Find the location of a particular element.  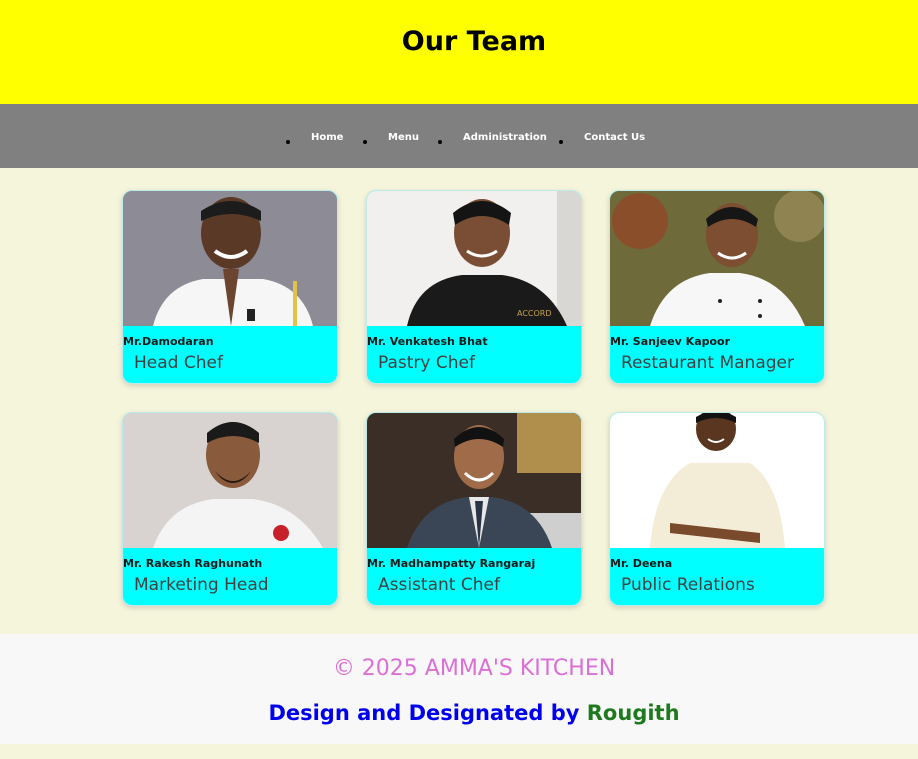

team-card: Mr. Deena Public Relations is located at coordinates (717, 509).